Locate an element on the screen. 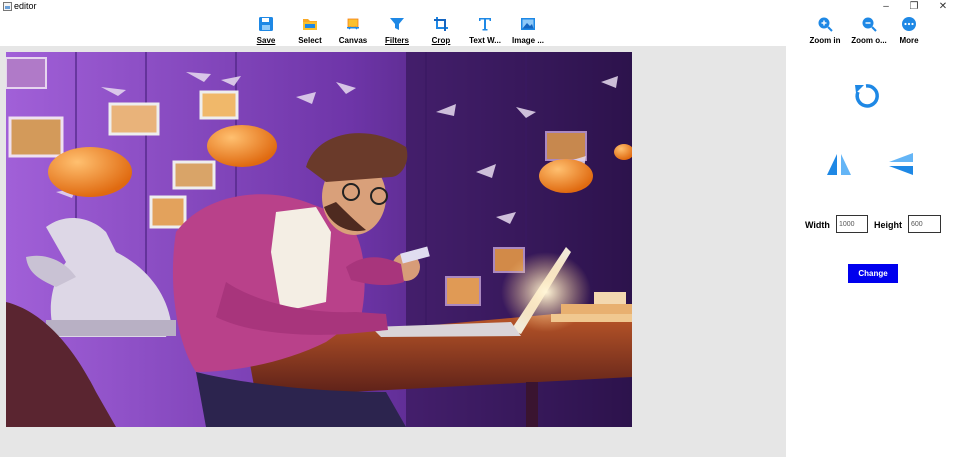  select-button: Select is located at coordinates (310, 31).